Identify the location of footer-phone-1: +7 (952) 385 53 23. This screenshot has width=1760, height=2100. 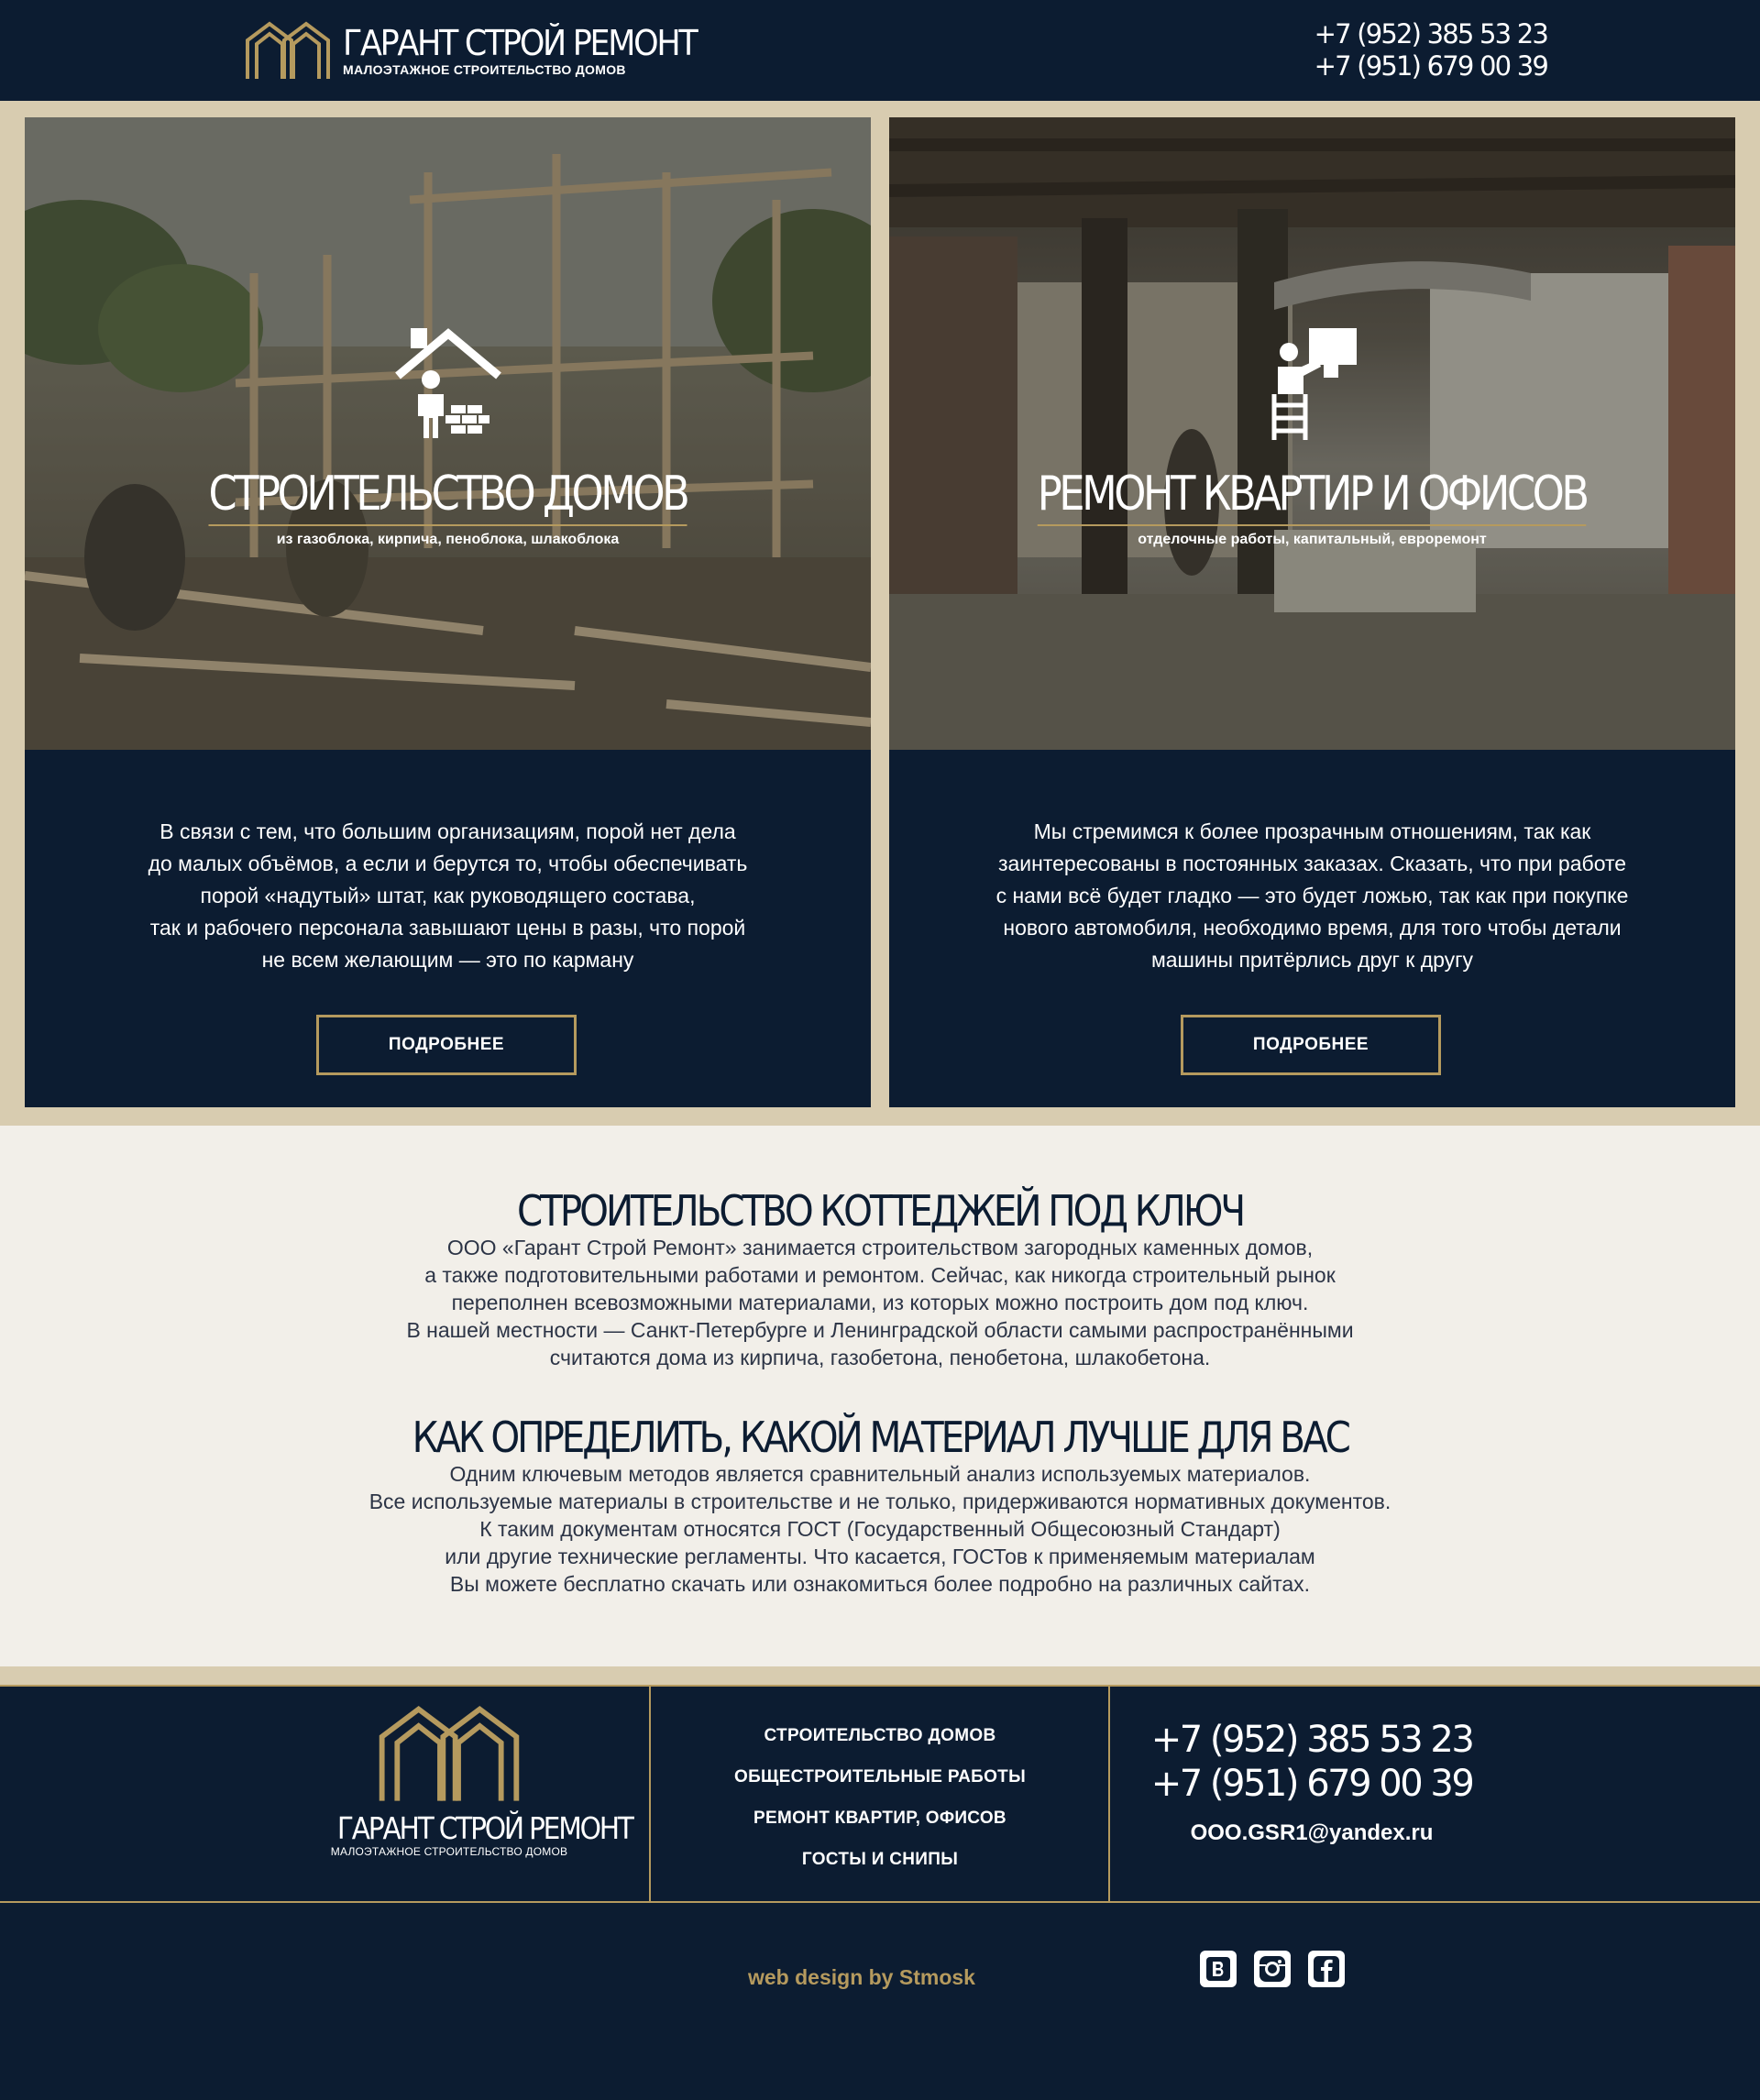
(1311, 1740).